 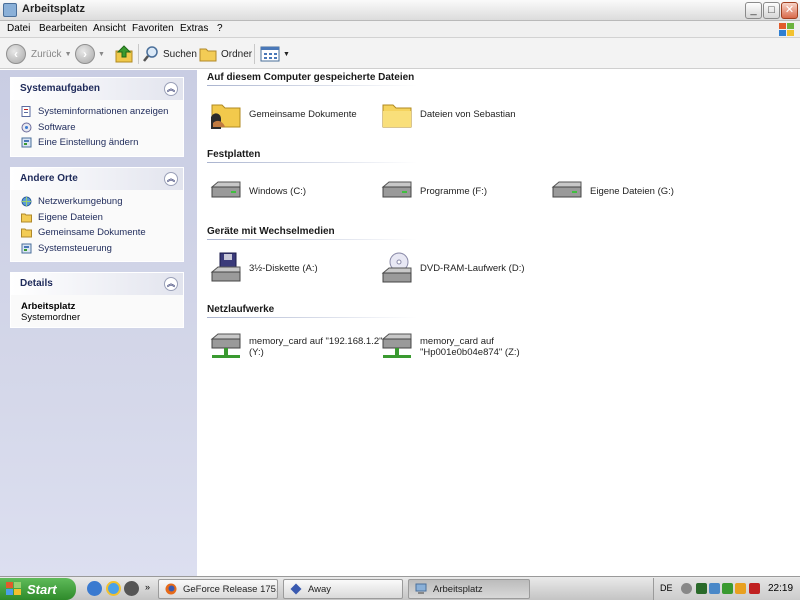 I want to click on item-label: DVD-RAM-Laufwerk (D:), so click(x=472, y=268).